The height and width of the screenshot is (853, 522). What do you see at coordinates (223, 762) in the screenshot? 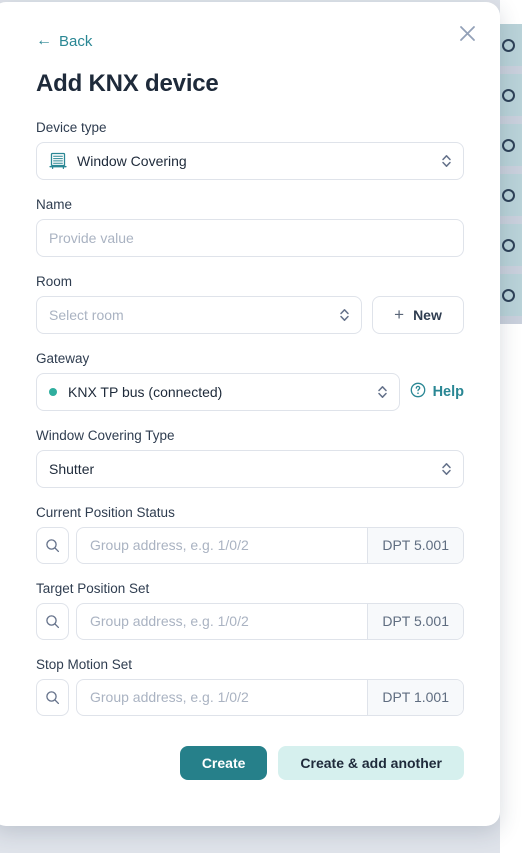
I see `create-button: Create` at bounding box center [223, 762].